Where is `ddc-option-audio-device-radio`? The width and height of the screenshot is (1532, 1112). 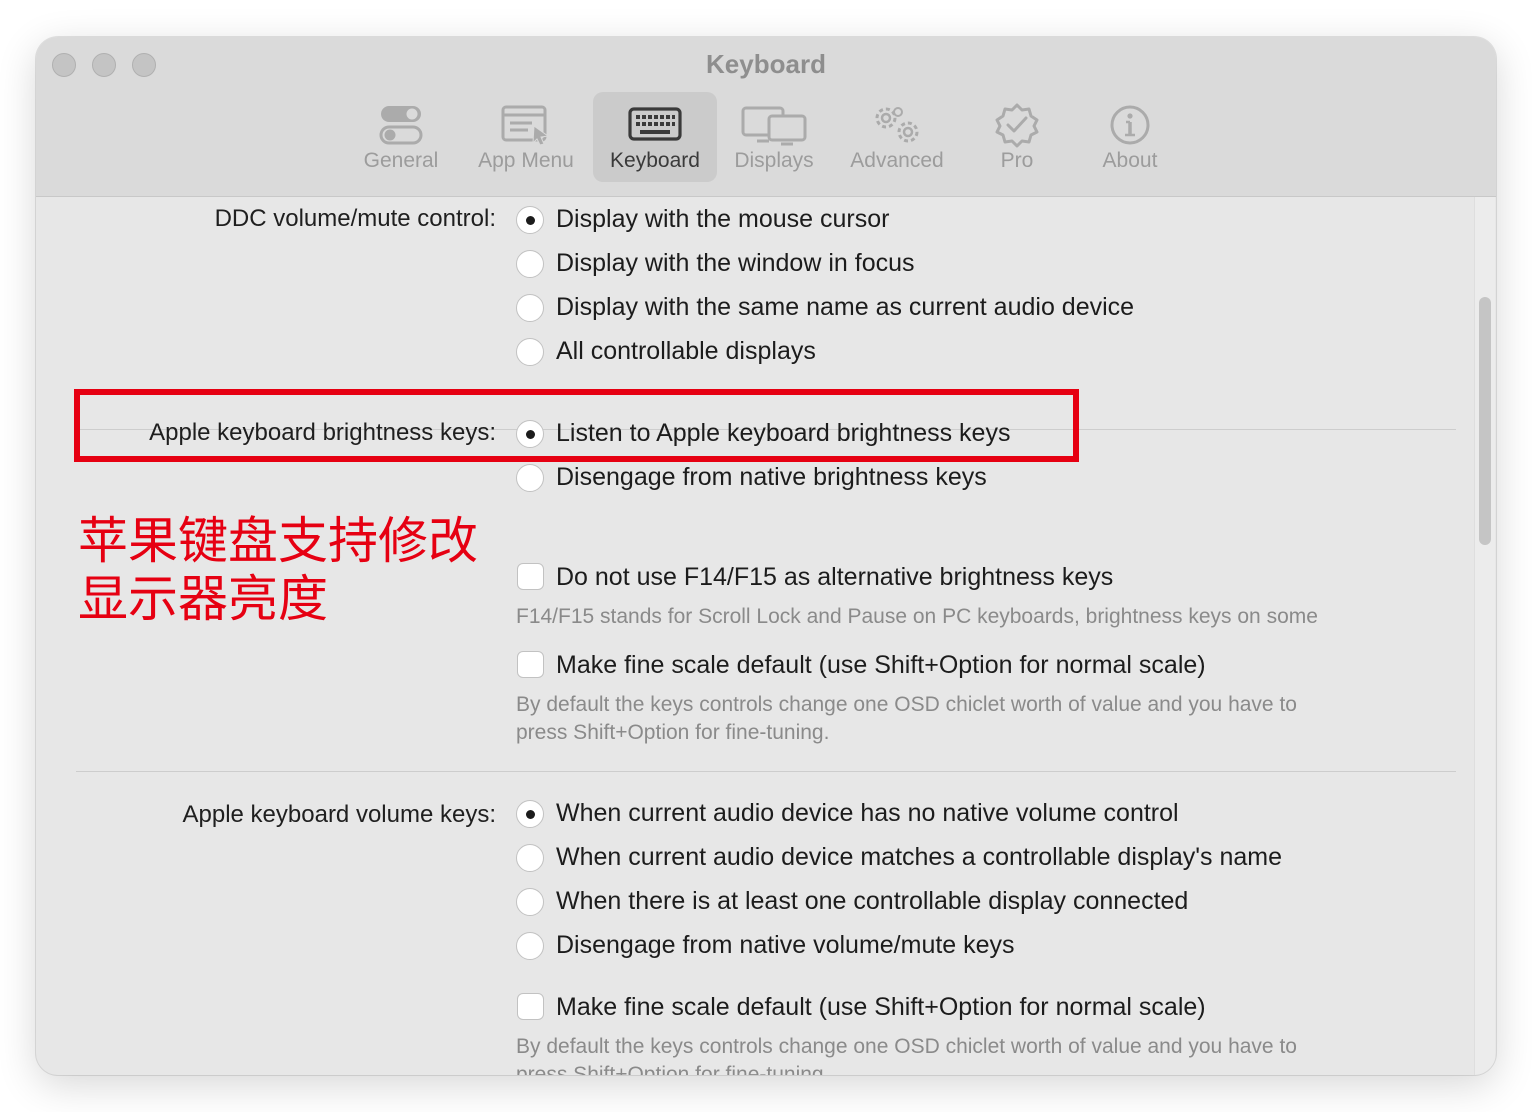 ddc-option-audio-device-radio is located at coordinates (530, 308).